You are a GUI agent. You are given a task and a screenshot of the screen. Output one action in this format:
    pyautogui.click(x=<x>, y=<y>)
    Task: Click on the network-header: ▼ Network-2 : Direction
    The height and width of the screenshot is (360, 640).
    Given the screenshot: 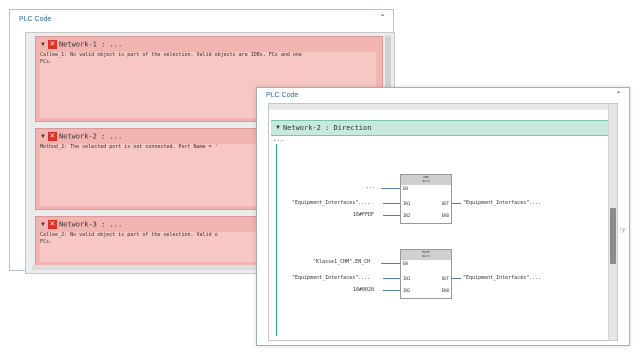 What is the action you would take?
    pyautogui.click(x=443, y=128)
    